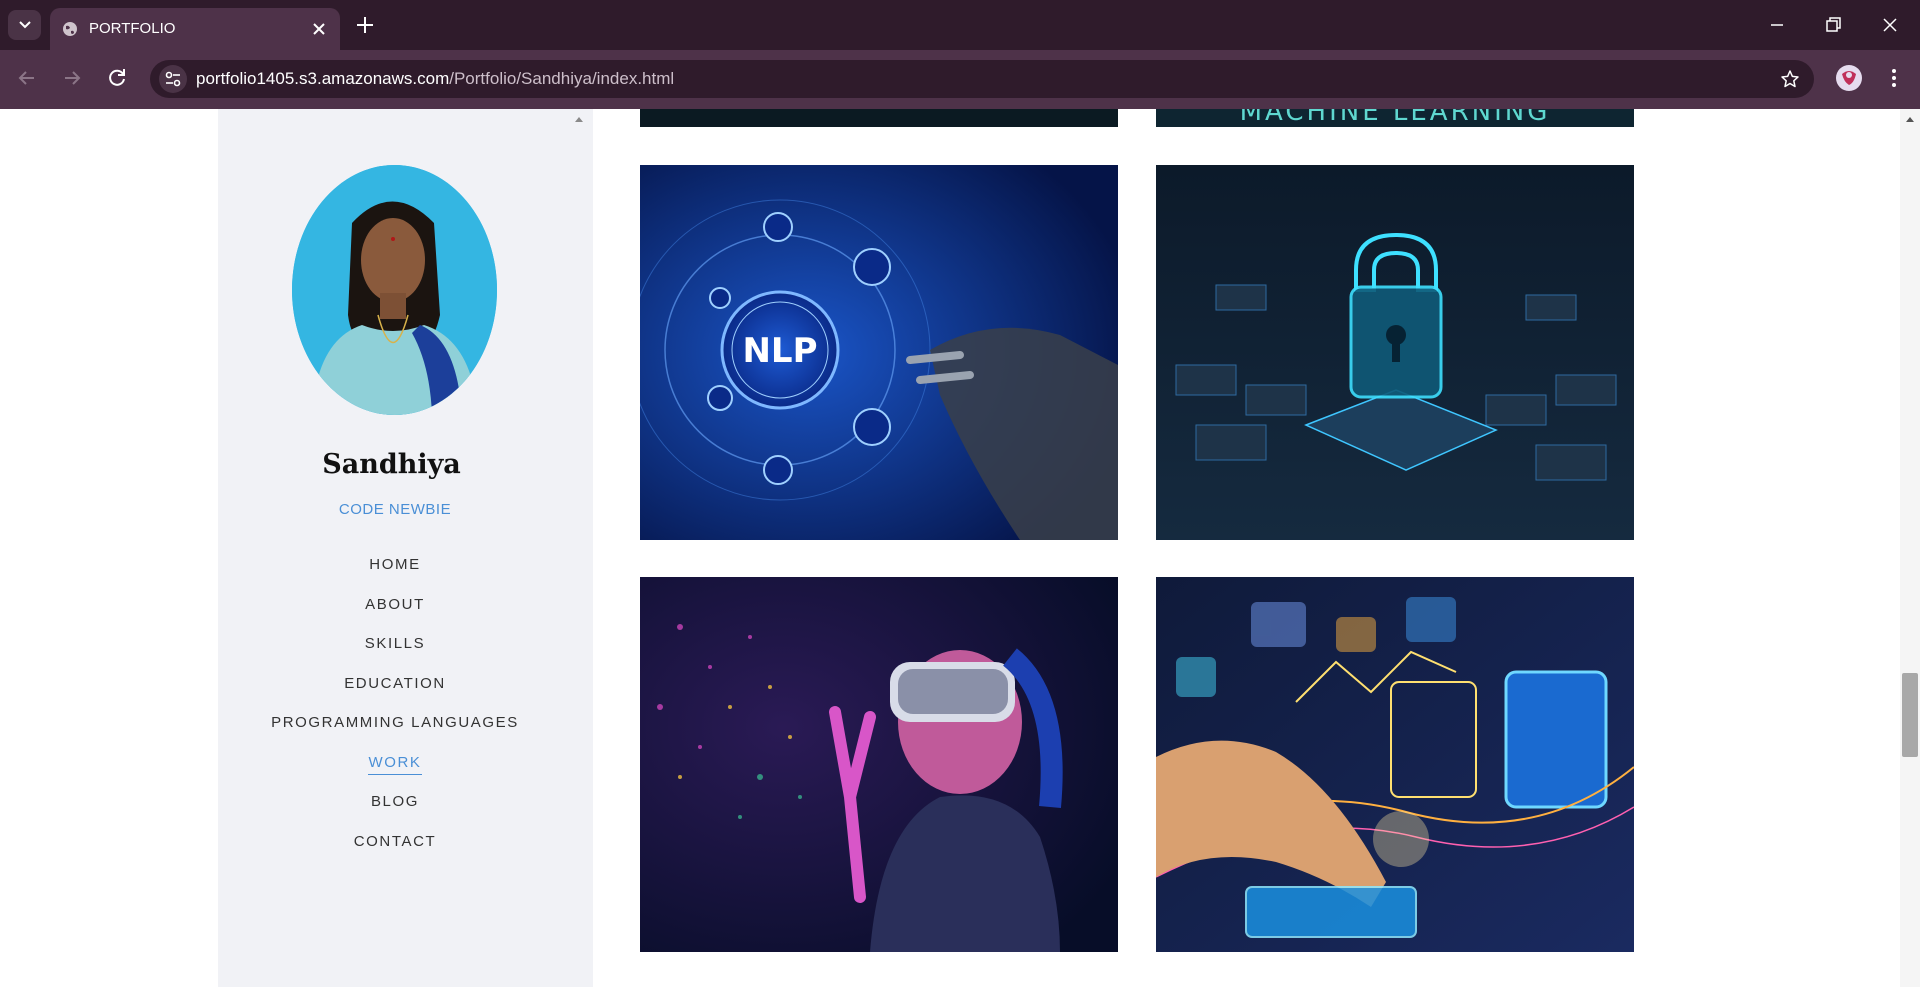 This screenshot has width=1920, height=987. I want to click on nav-item-about: ABOUT, so click(395, 616).